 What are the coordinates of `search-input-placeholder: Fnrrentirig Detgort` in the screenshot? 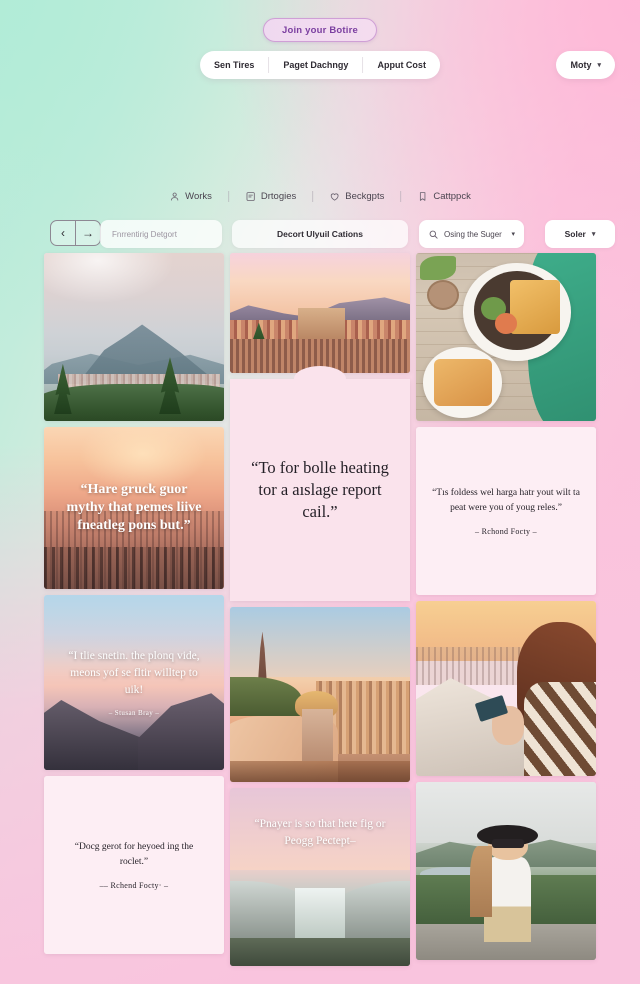 It's located at (144, 234).